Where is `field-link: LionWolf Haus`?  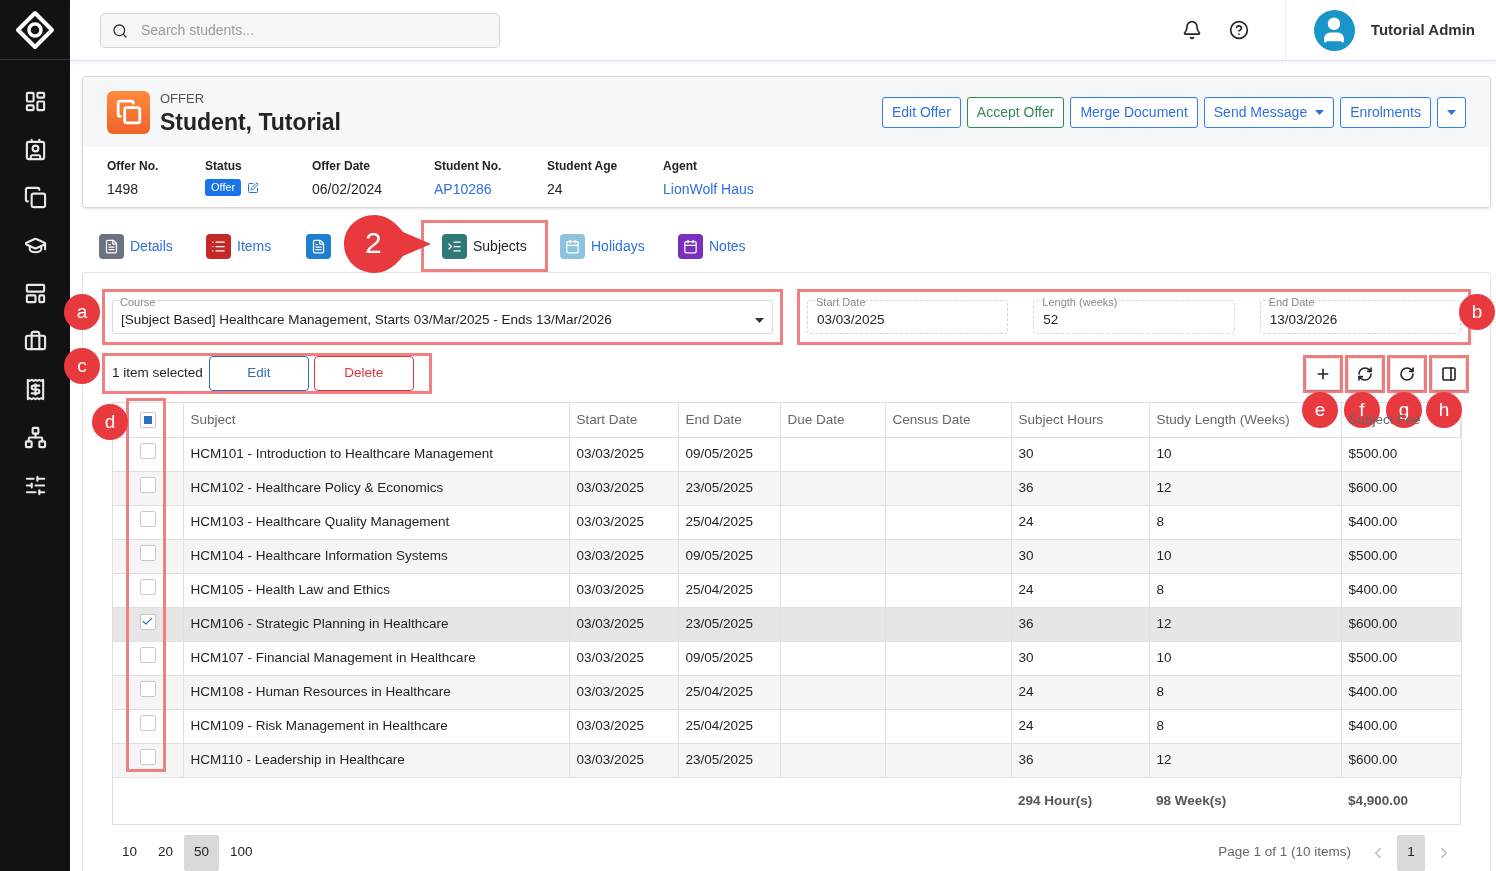
field-link: LionWolf Haus is located at coordinates (733, 189).